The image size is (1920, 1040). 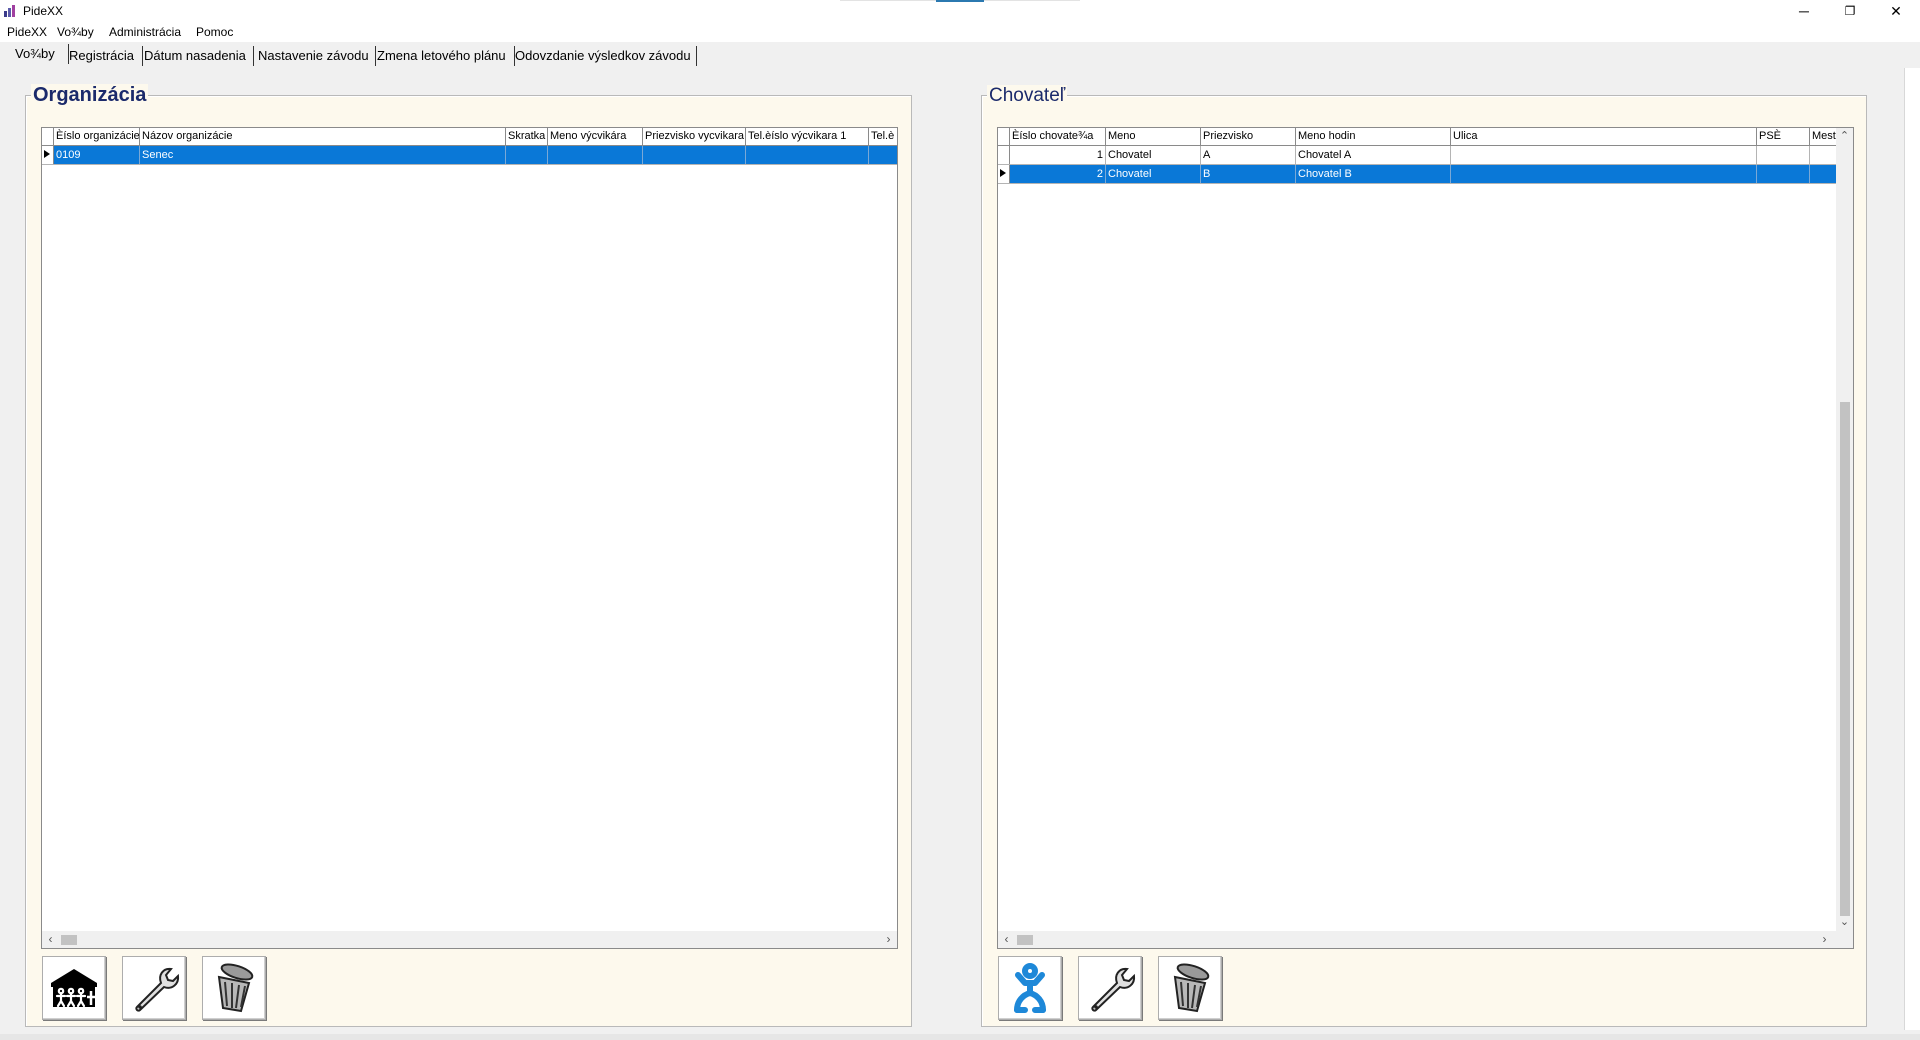 What do you see at coordinates (1804, 11) in the screenshot?
I see `minimize-button: ─` at bounding box center [1804, 11].